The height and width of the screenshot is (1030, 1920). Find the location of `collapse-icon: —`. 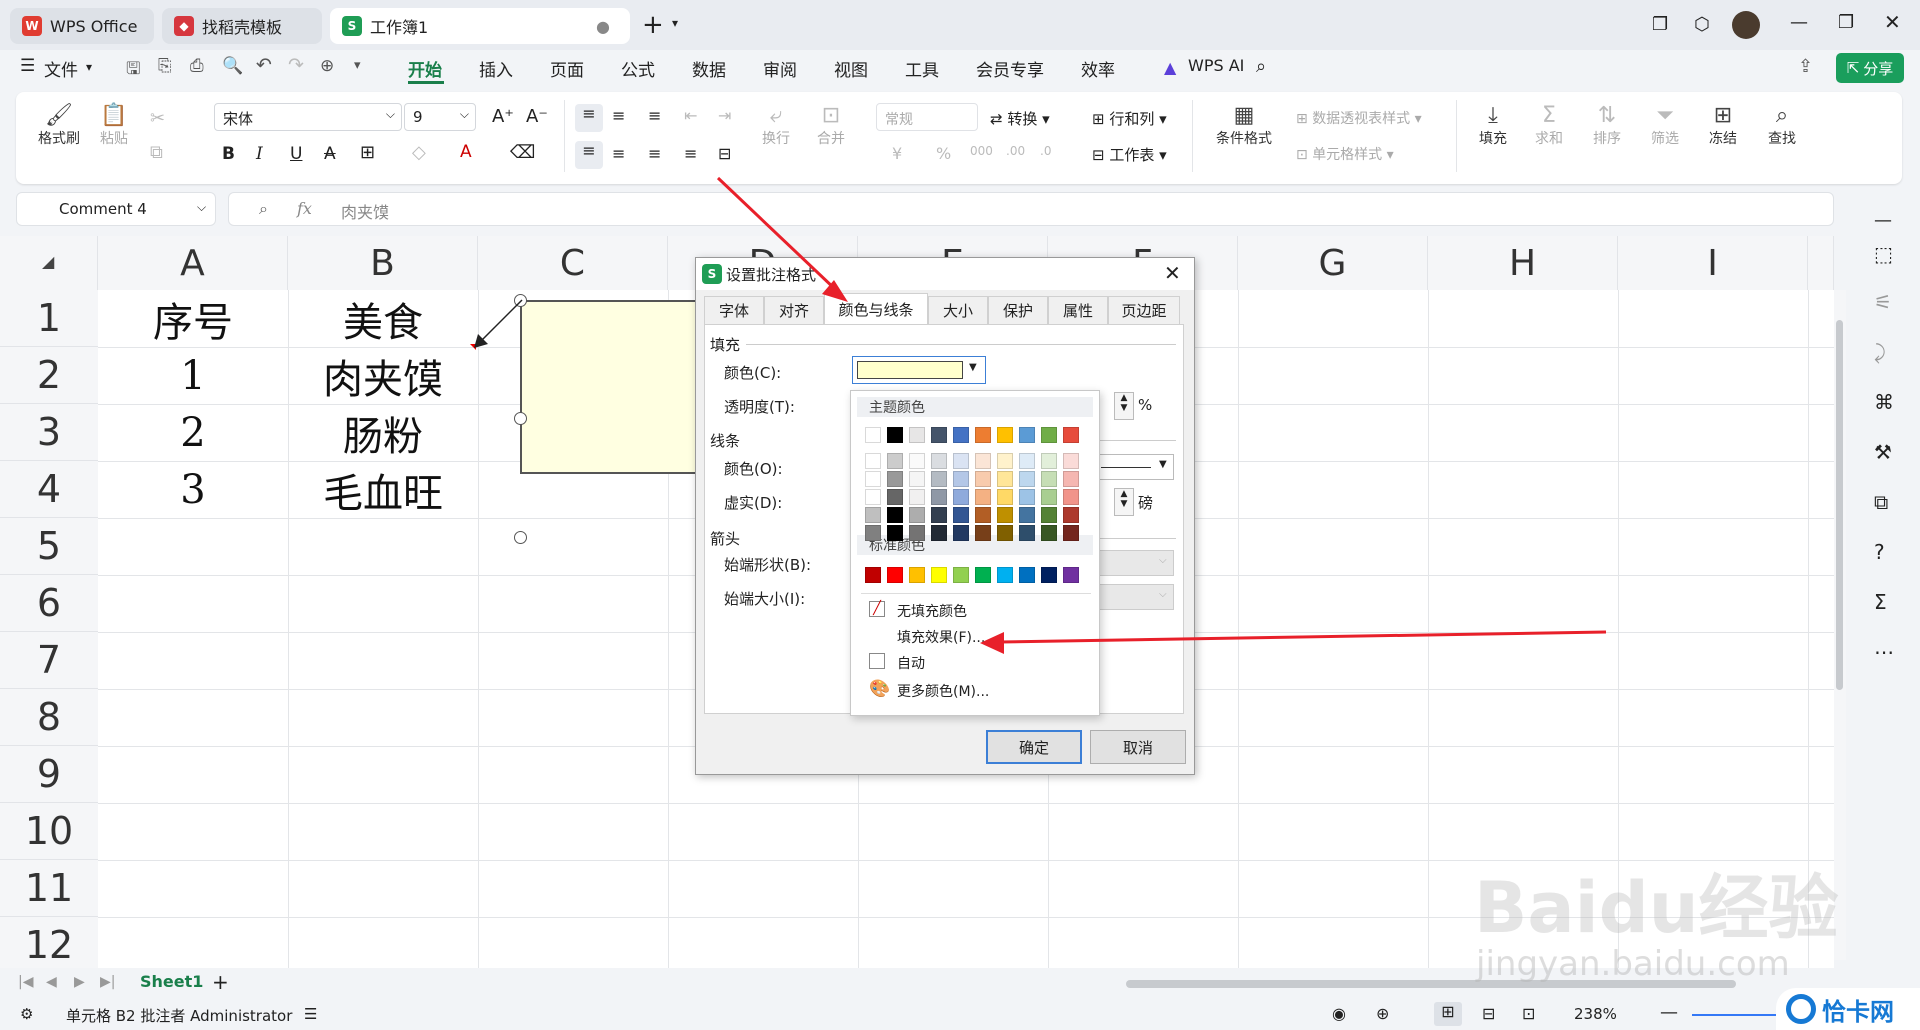

collapse-icon: — is located at coordinates (1883, 220).